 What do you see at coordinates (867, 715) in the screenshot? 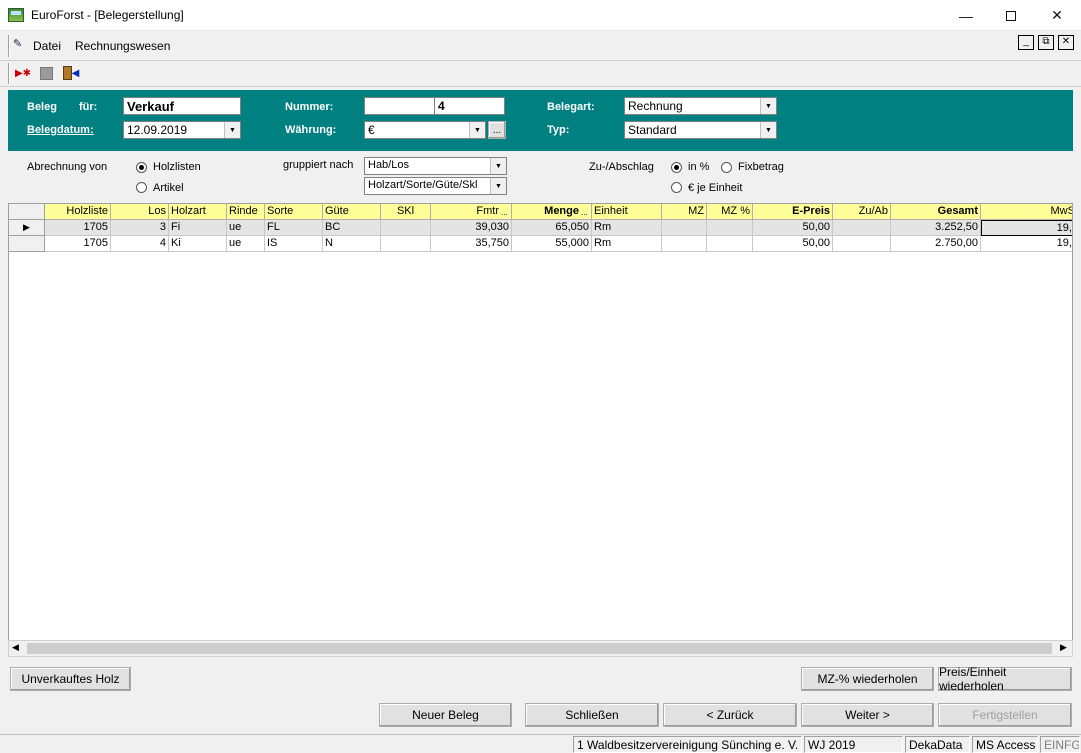
I see `weiter-button: Weiter >` at bounding box center [867, 715].